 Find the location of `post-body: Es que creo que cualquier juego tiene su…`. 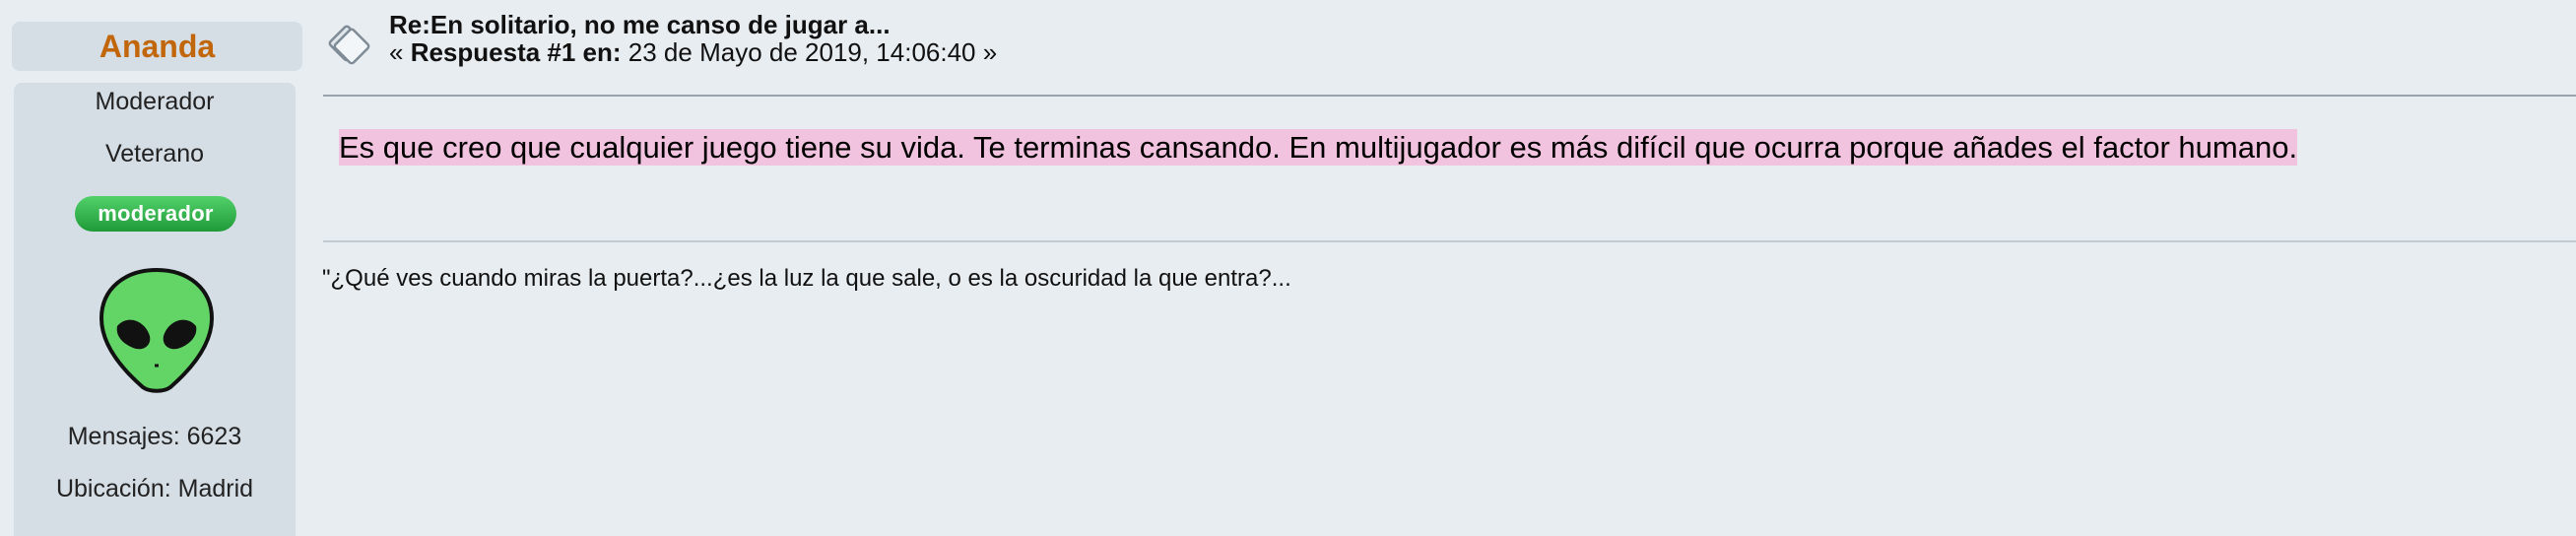

post-body: Es que creo que cualquier juego tiene su… is located at coordinates (1319, 148).